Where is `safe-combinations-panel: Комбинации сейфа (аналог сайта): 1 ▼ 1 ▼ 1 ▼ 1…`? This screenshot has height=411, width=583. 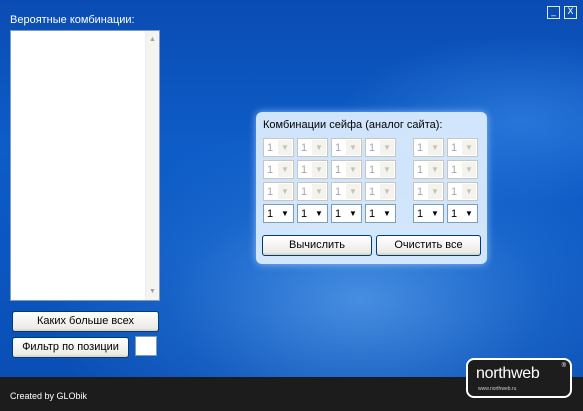
safe-combinations-panel: Комбинации сейфа (аналог сайта): 1 ▼ 1 ▼ 1 ▼ 1… is located at coordinates (371, 188).